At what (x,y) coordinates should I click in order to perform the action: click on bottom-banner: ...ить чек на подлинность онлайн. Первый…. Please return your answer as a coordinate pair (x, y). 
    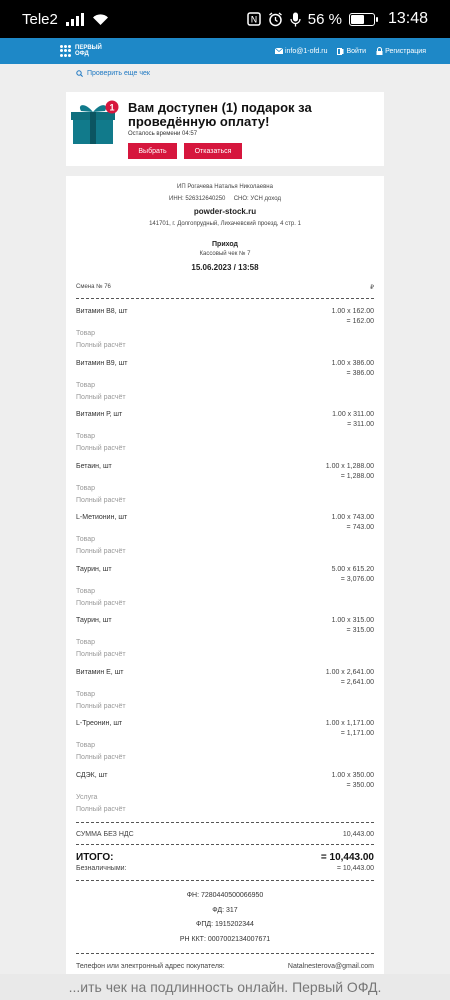
    Looking at the image, I should click on (225, 987).